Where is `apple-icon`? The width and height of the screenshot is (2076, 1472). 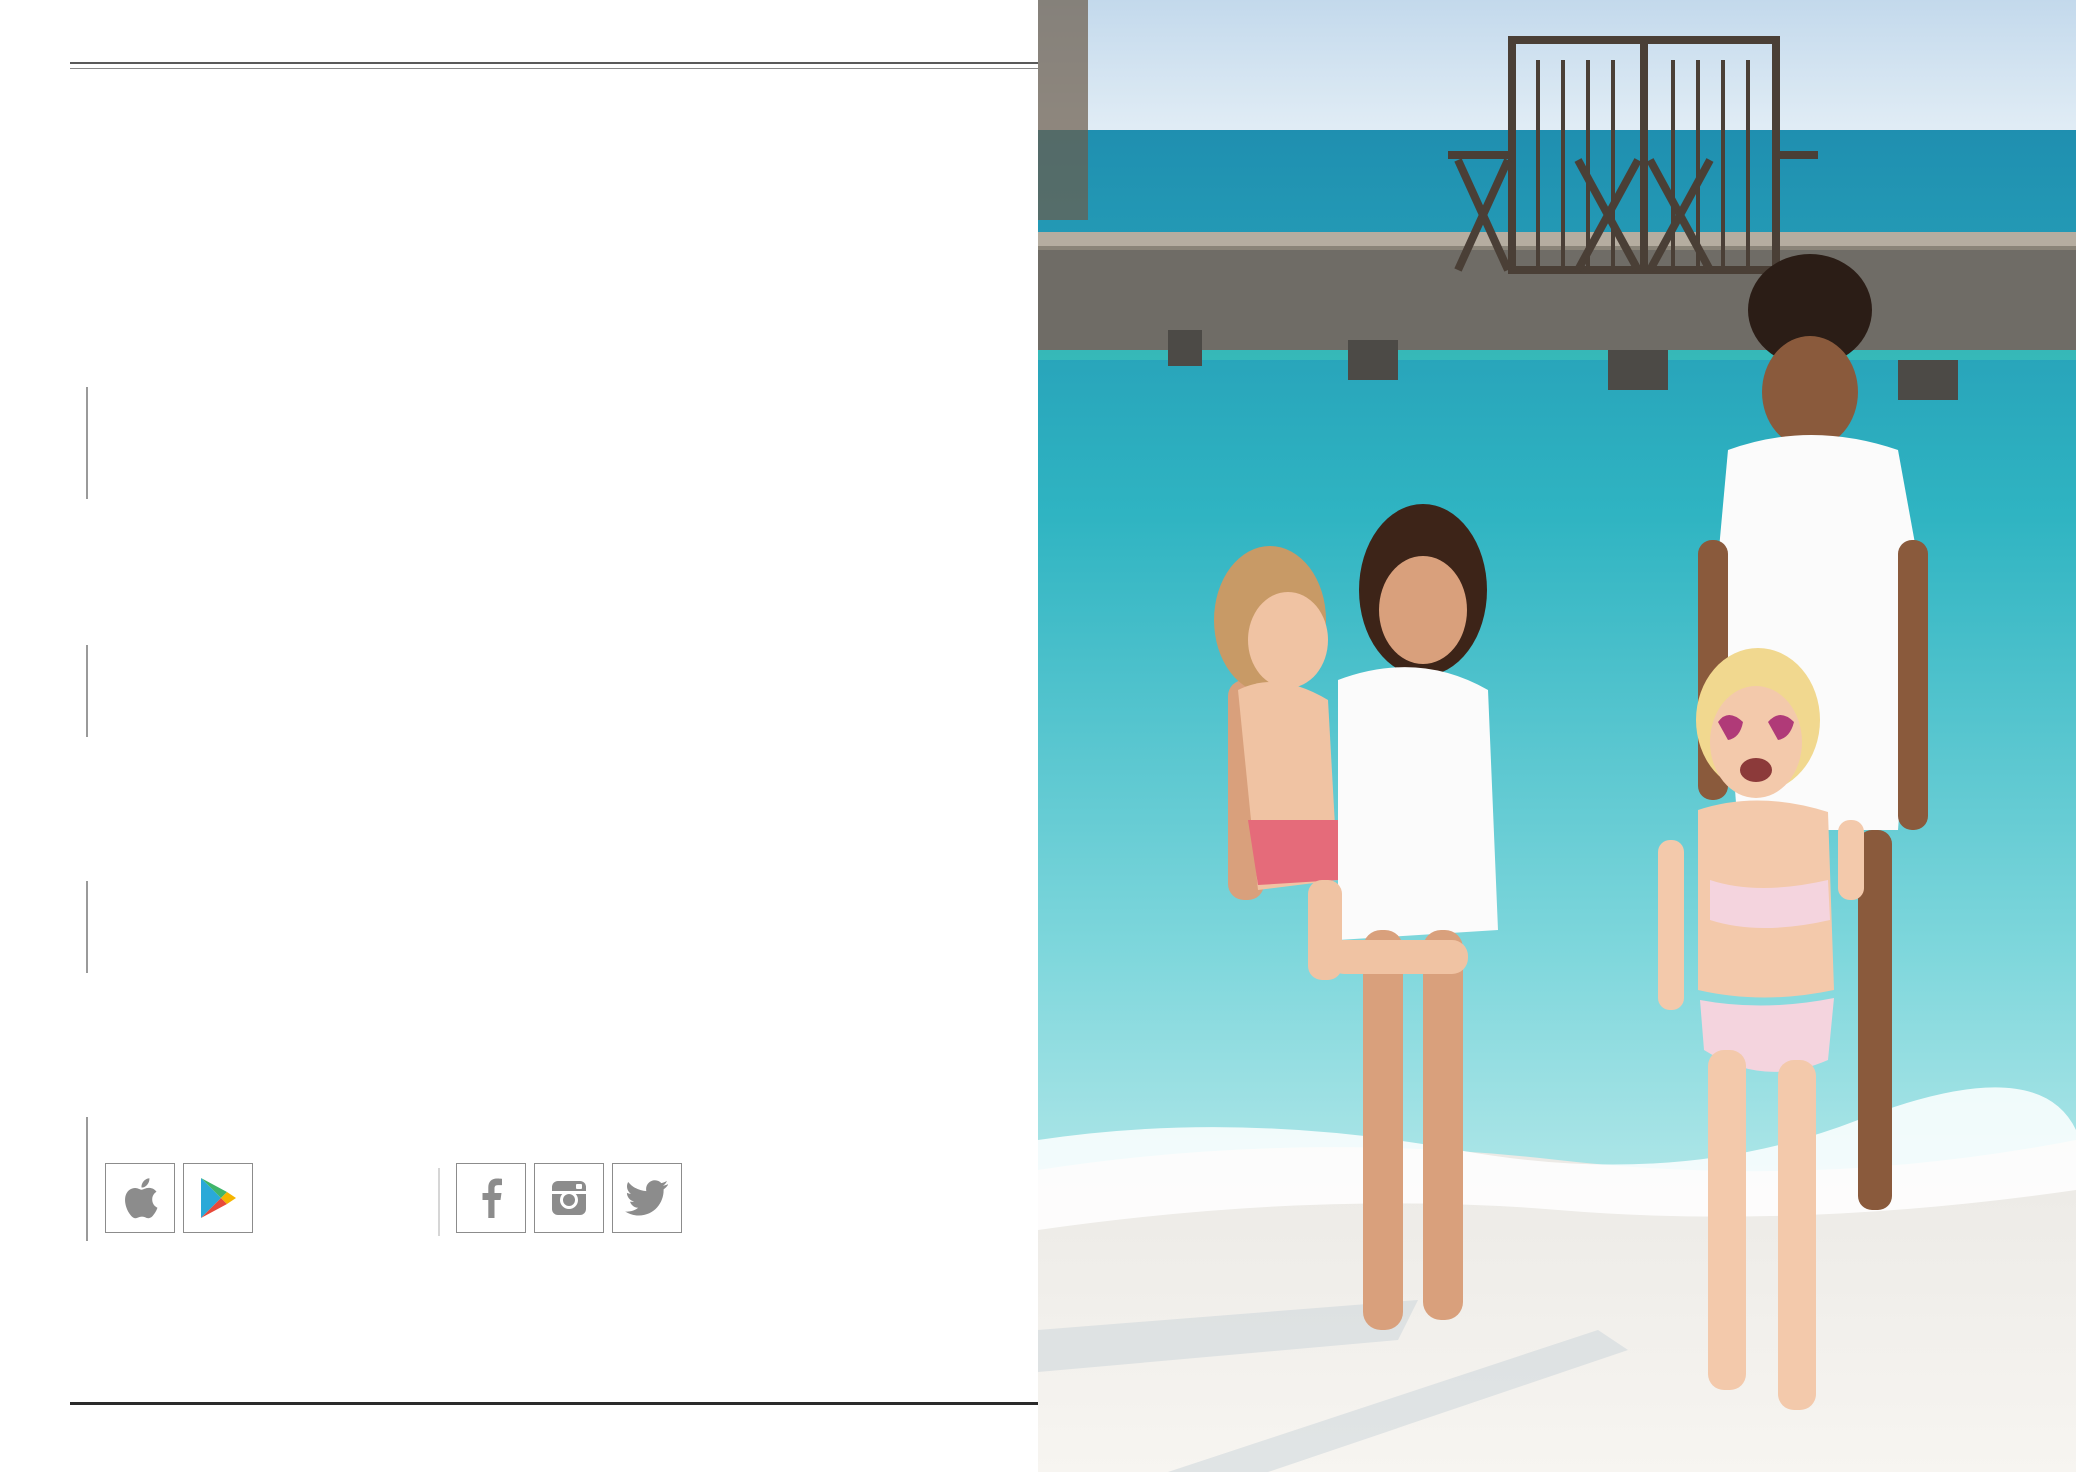 apple-icon is located at coordinates (141, 1198).